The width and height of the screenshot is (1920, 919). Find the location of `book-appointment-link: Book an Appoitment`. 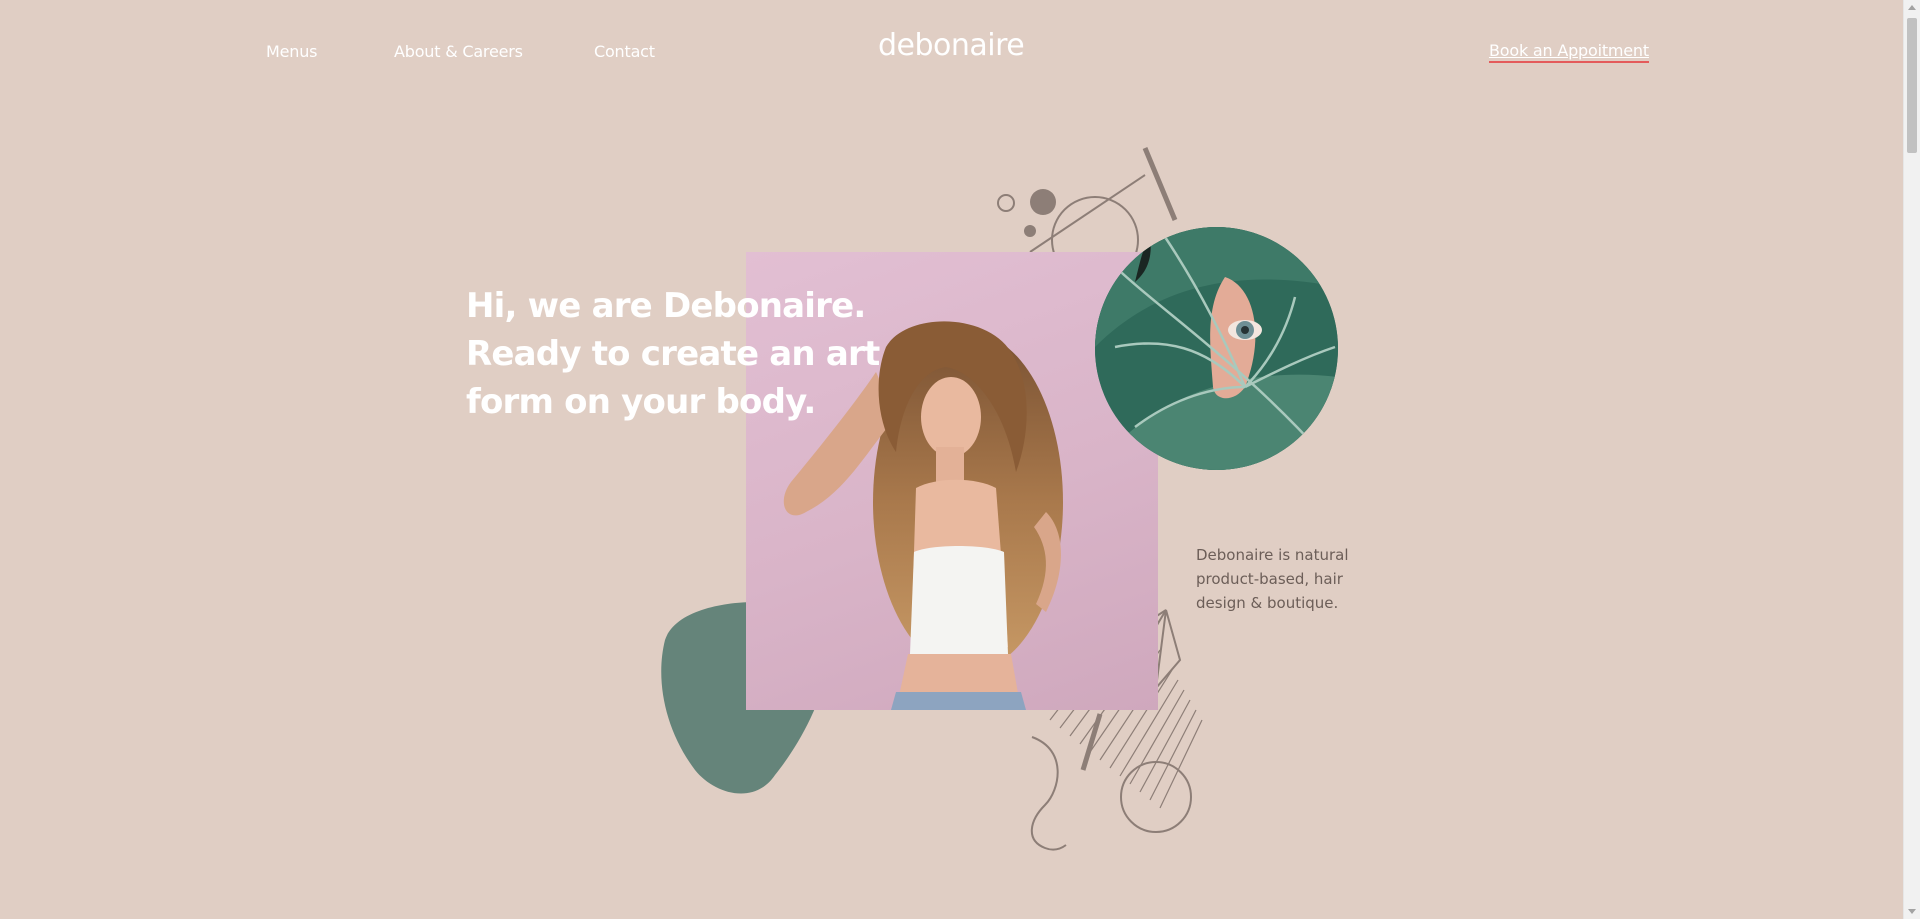

book-appointment-link: Book an Appoitment is located at coordinates (1569, 52).